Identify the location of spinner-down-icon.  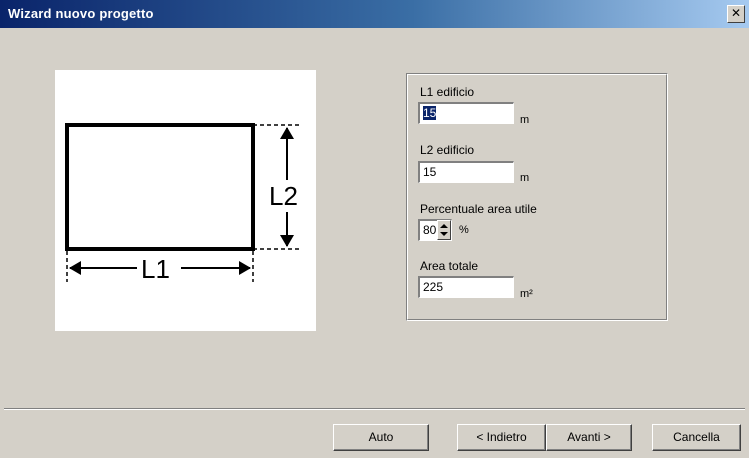
(444, 234).